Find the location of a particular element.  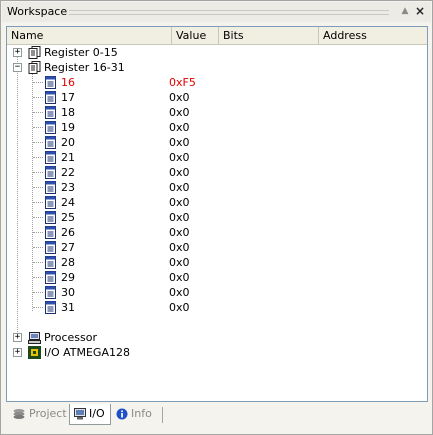

register-row: 30 0x0 is located at coordinates (217, 292).